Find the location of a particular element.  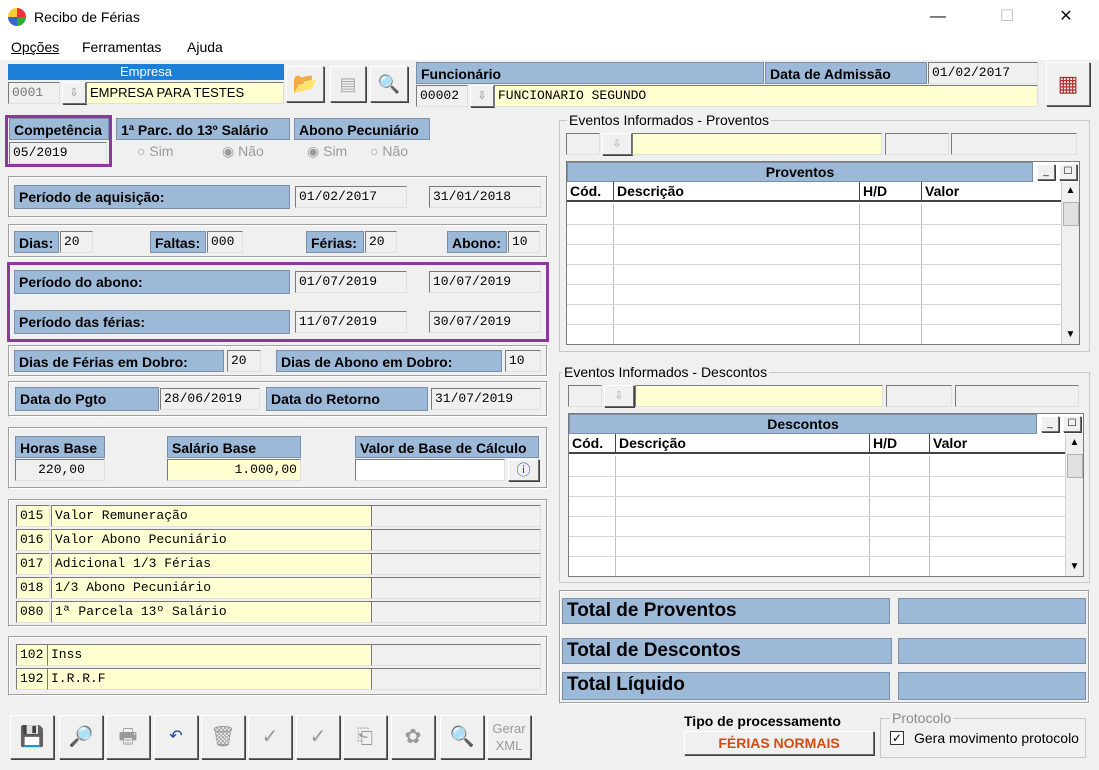

eventos-proventos-hd is located at coordinates (917, 144).